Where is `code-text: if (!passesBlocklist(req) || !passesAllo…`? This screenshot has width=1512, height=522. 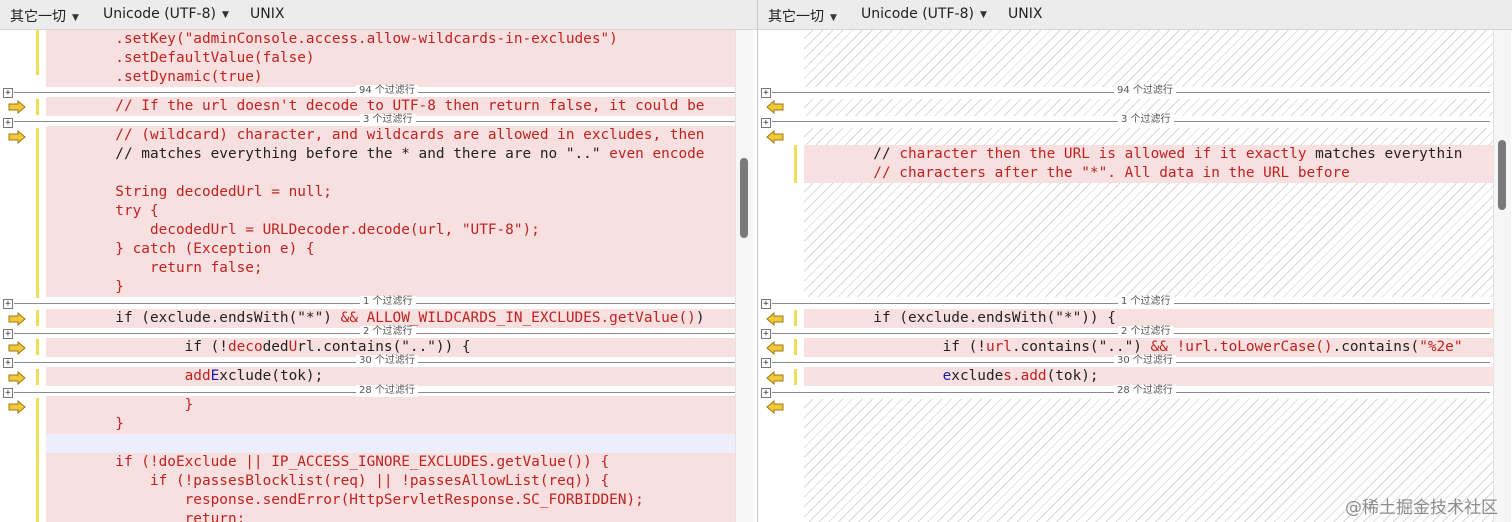
code-text: if (!passesBlocklist(req) || !passesAllo… is located at coordinates (328, 481).